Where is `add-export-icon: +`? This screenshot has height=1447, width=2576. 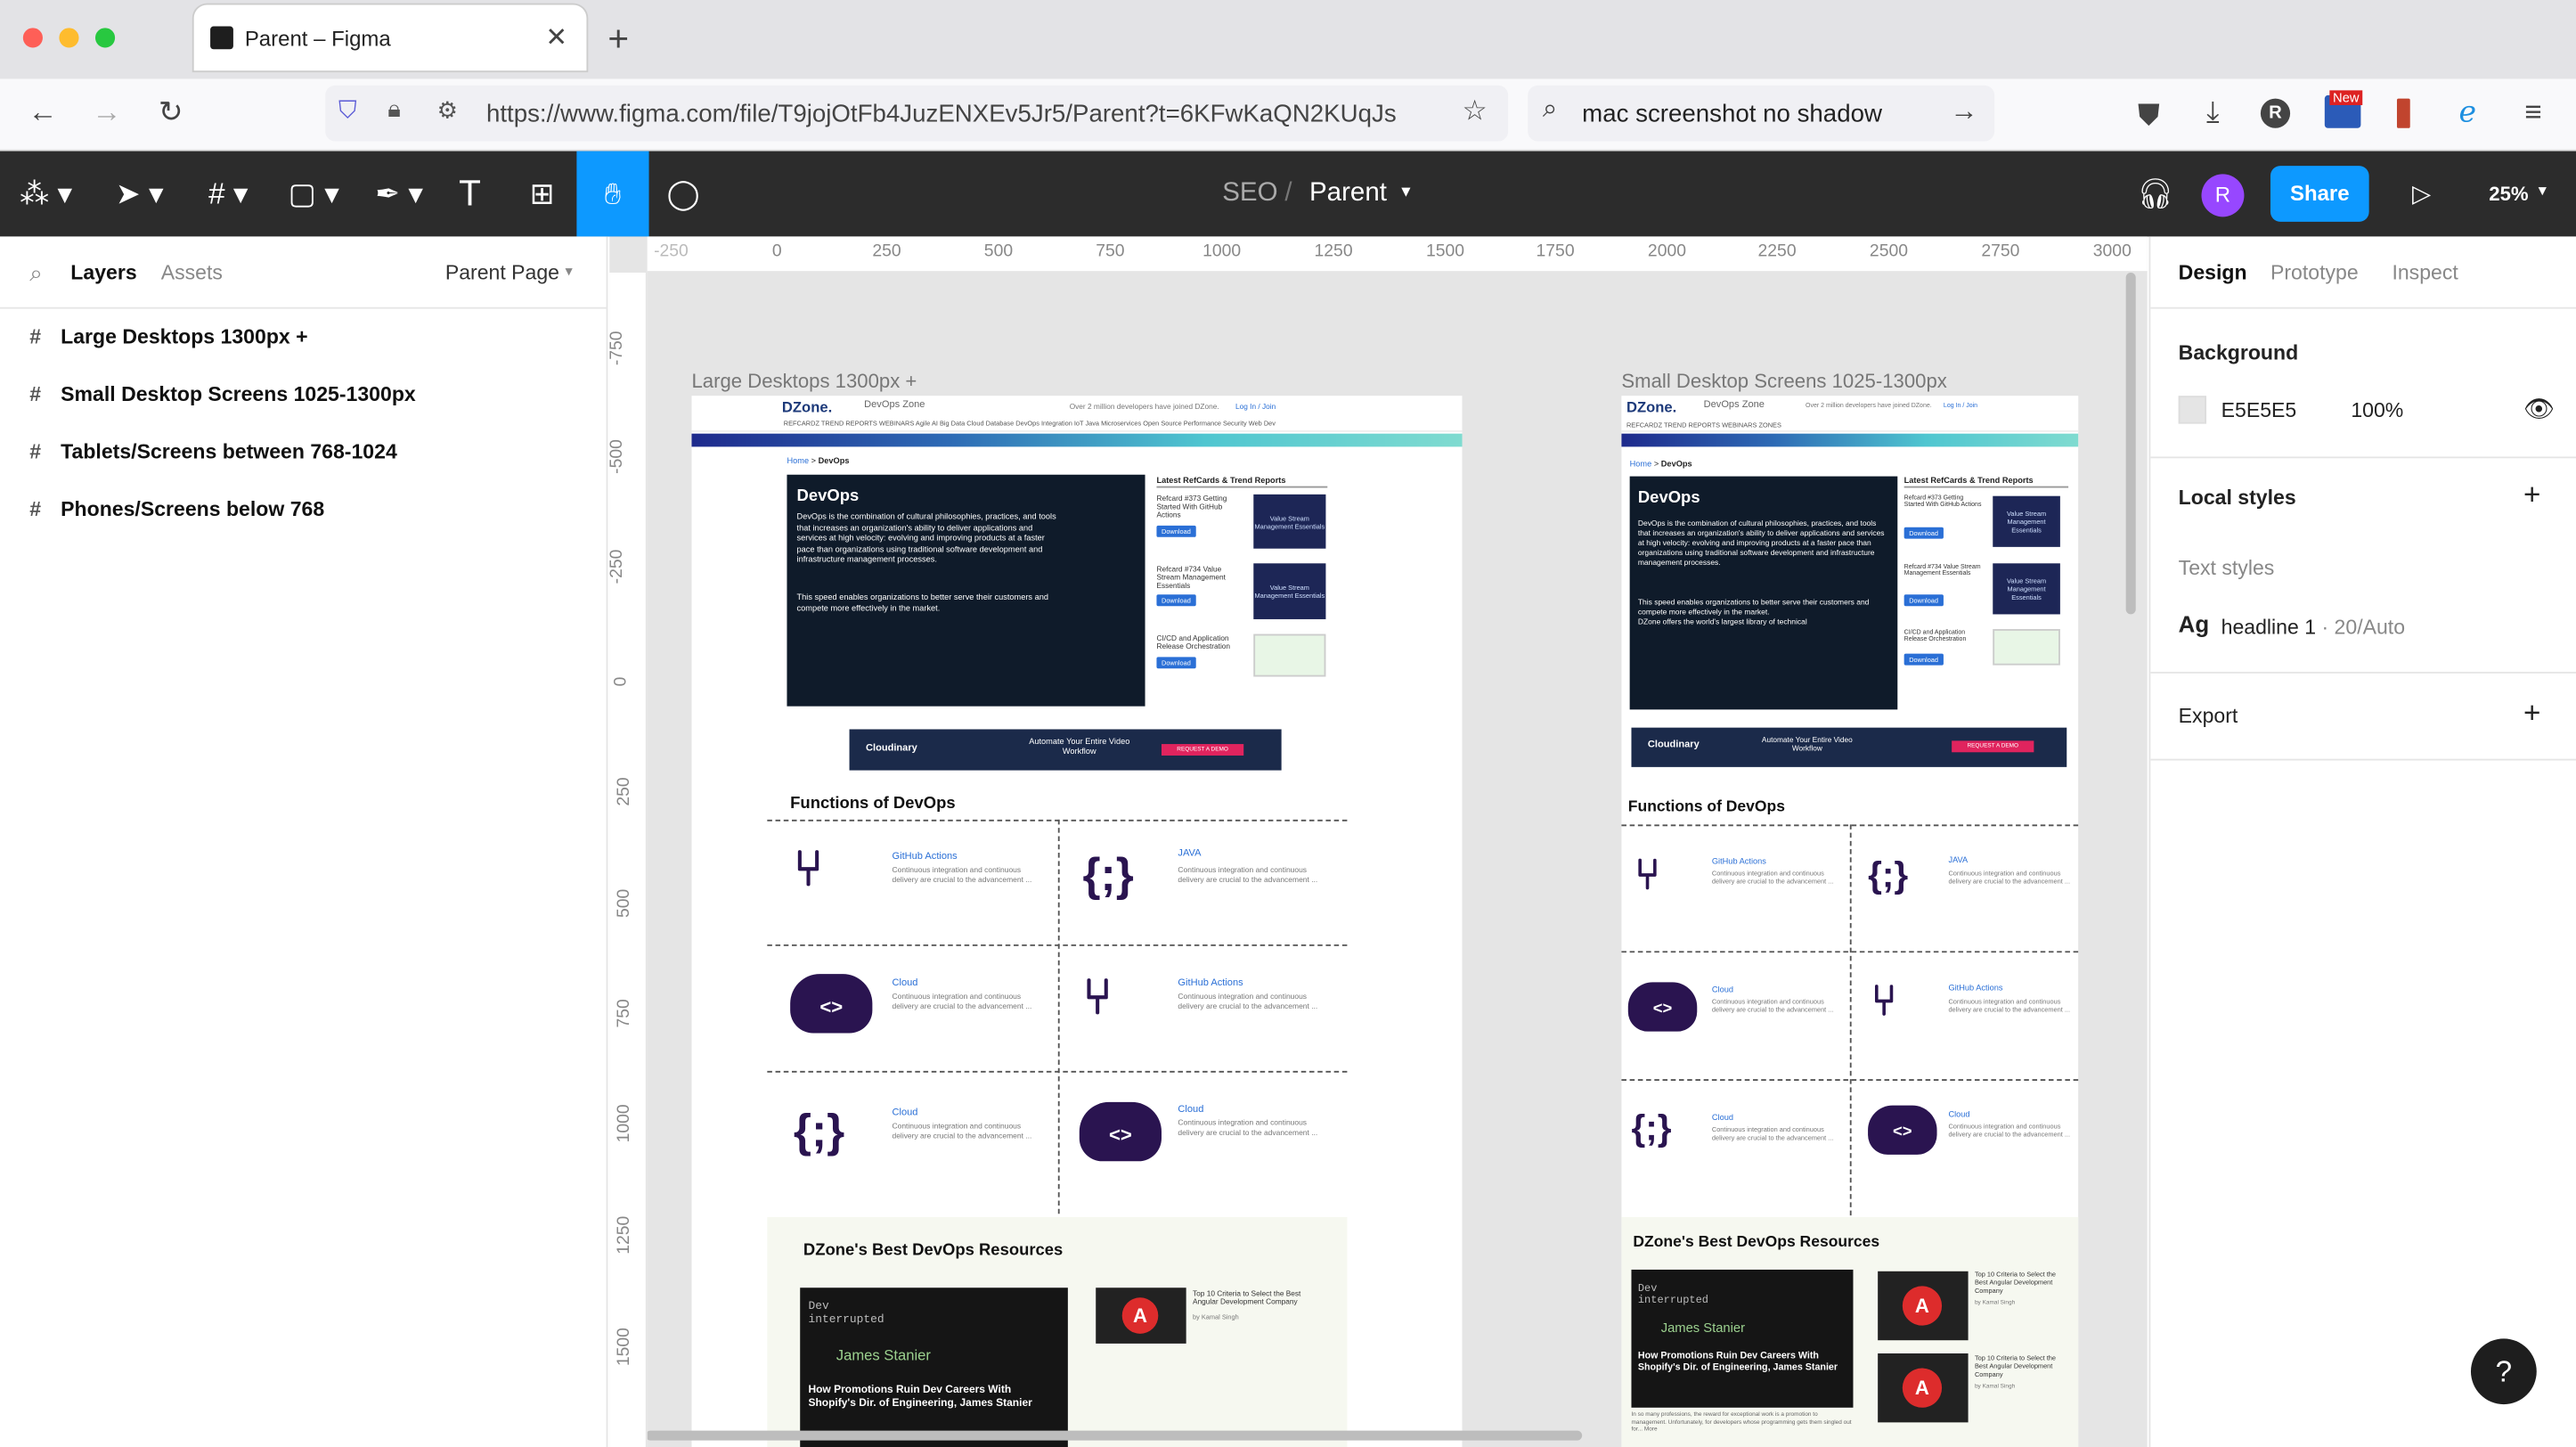 add-export-icon: + is located at coordinates (2532, 714).